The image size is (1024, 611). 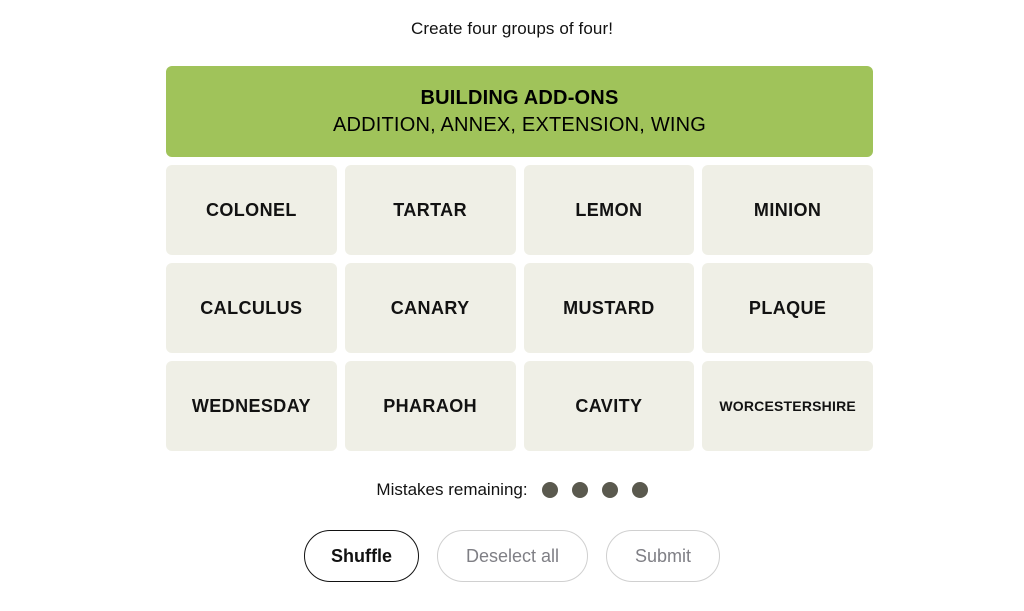 I want to click on submit-button: Submit, so click(x=663, y=556).